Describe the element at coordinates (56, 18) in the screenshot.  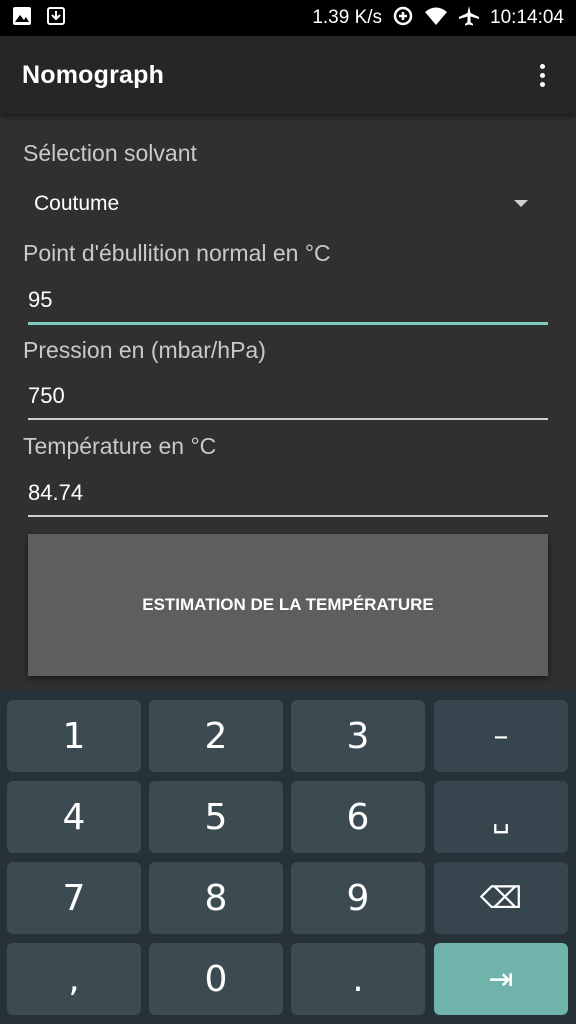
I see `download-notification-icon` at that location.